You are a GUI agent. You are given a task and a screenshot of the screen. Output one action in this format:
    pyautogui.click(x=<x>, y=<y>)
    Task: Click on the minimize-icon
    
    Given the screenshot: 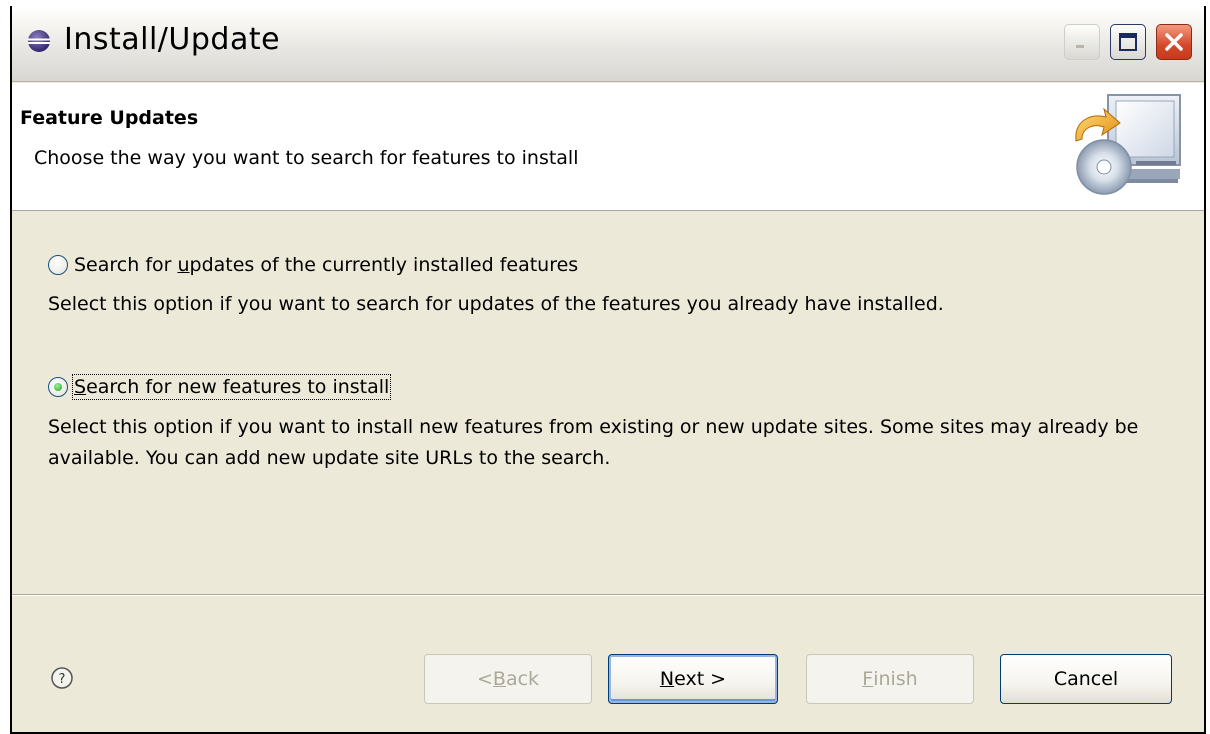 What is the action you would take?
    pyautogui.click(x=1080, y=46)
    